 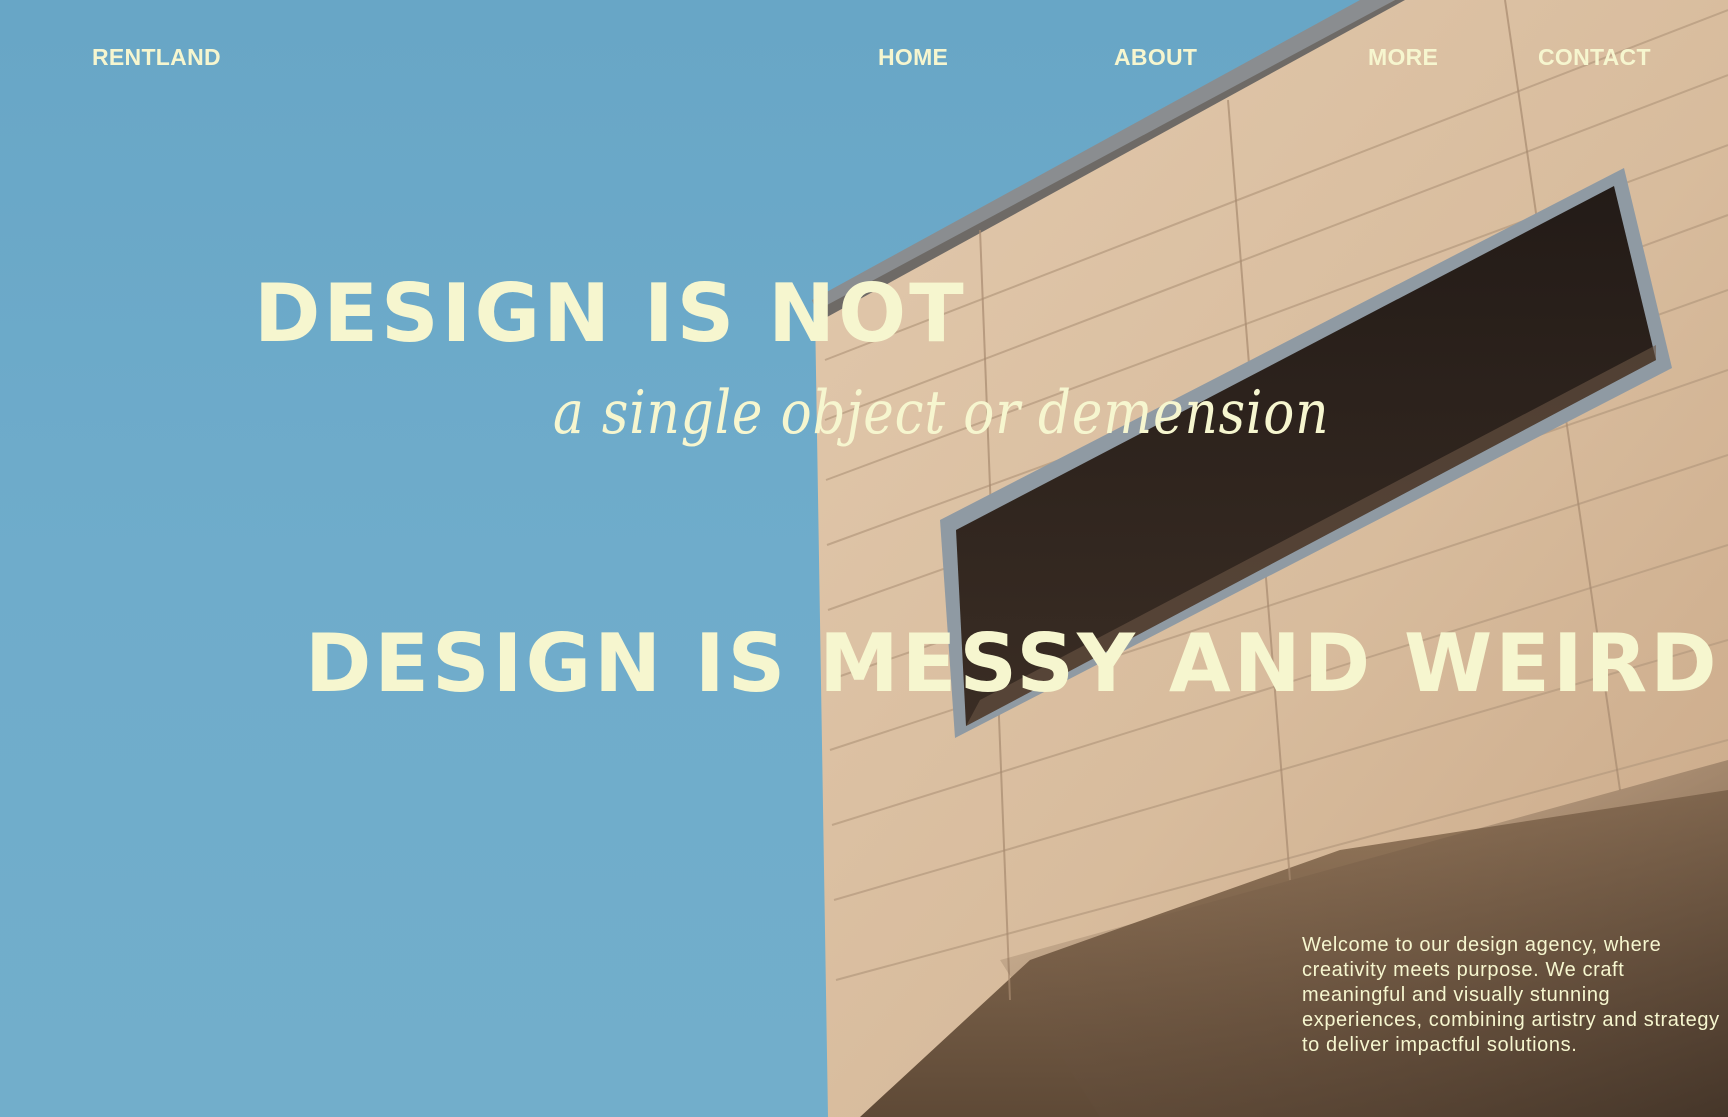 I want to click on hero-subline: a single object or demension, so click(x=941, y=413).